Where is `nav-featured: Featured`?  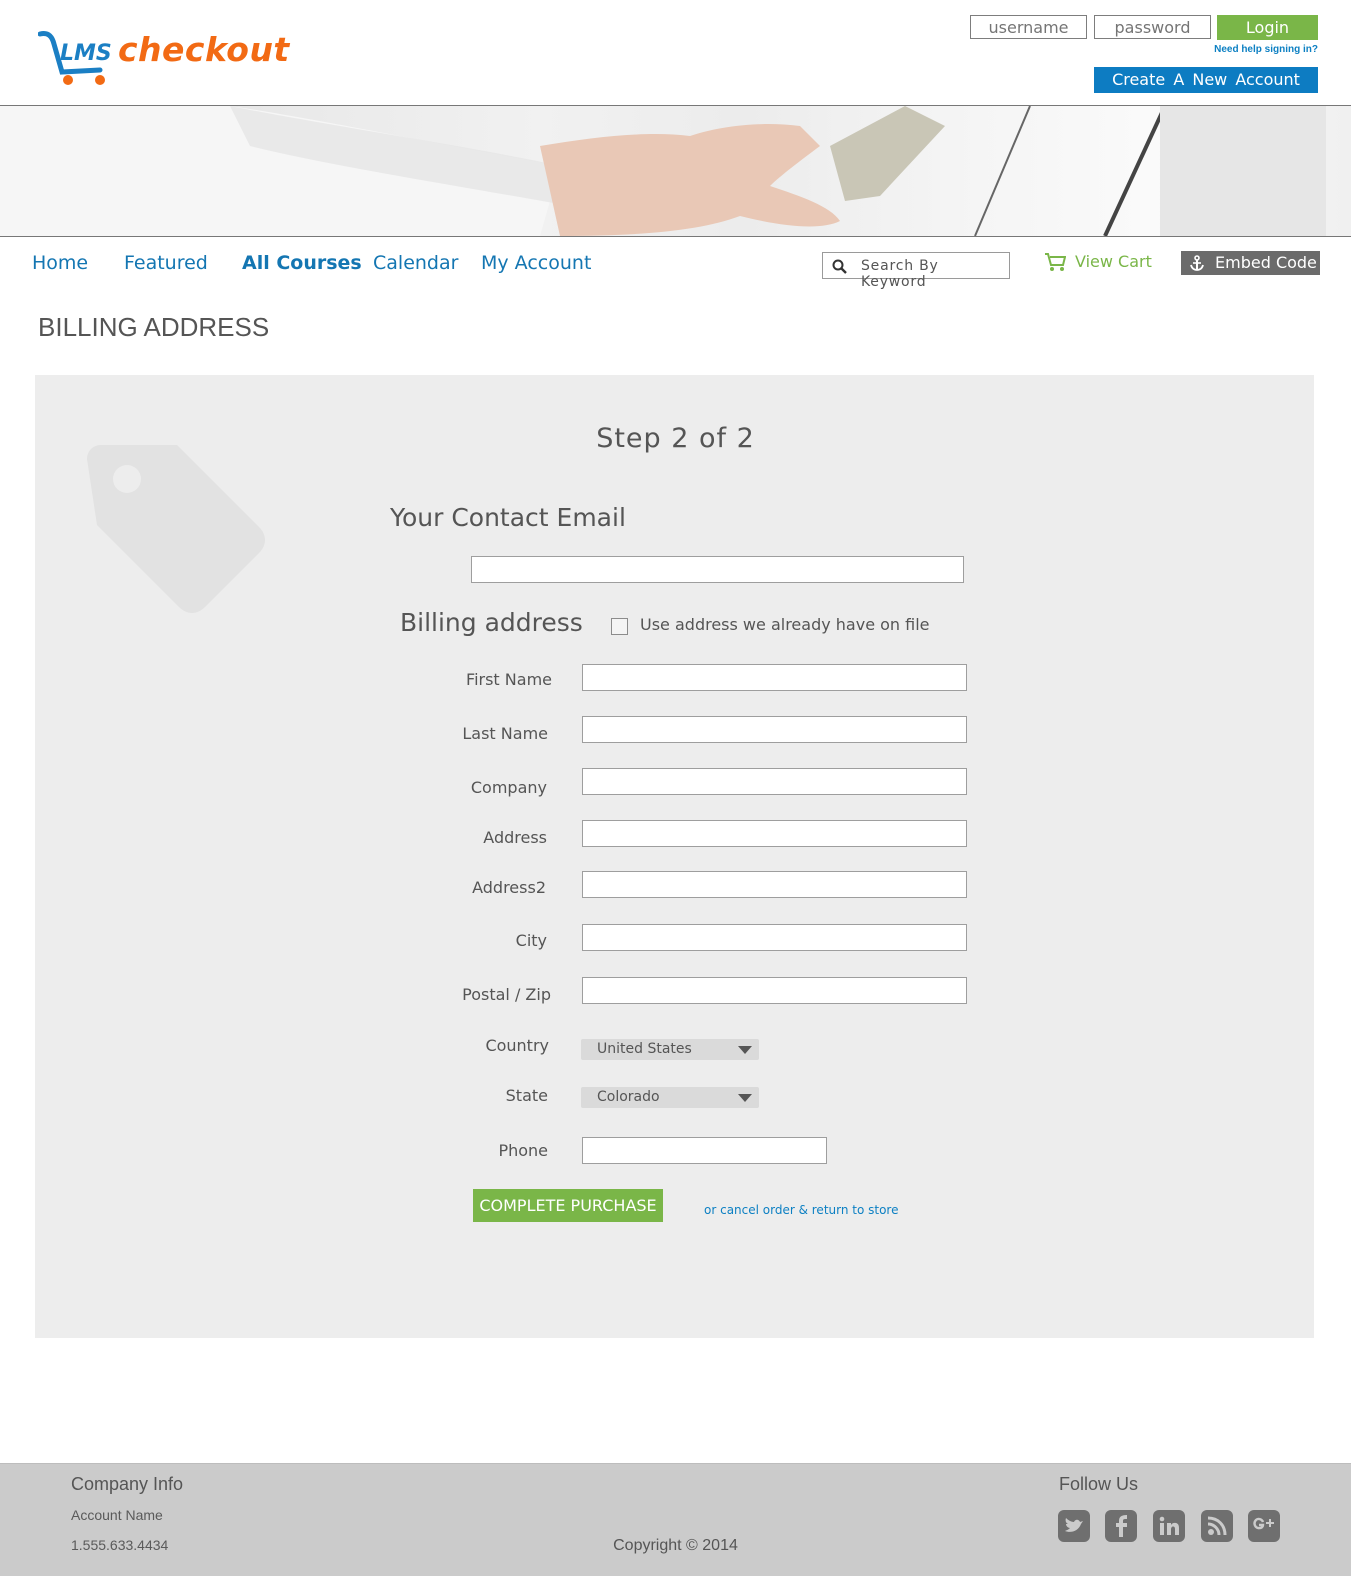
nav-featured: Featured is located at coordinates (166, 263).